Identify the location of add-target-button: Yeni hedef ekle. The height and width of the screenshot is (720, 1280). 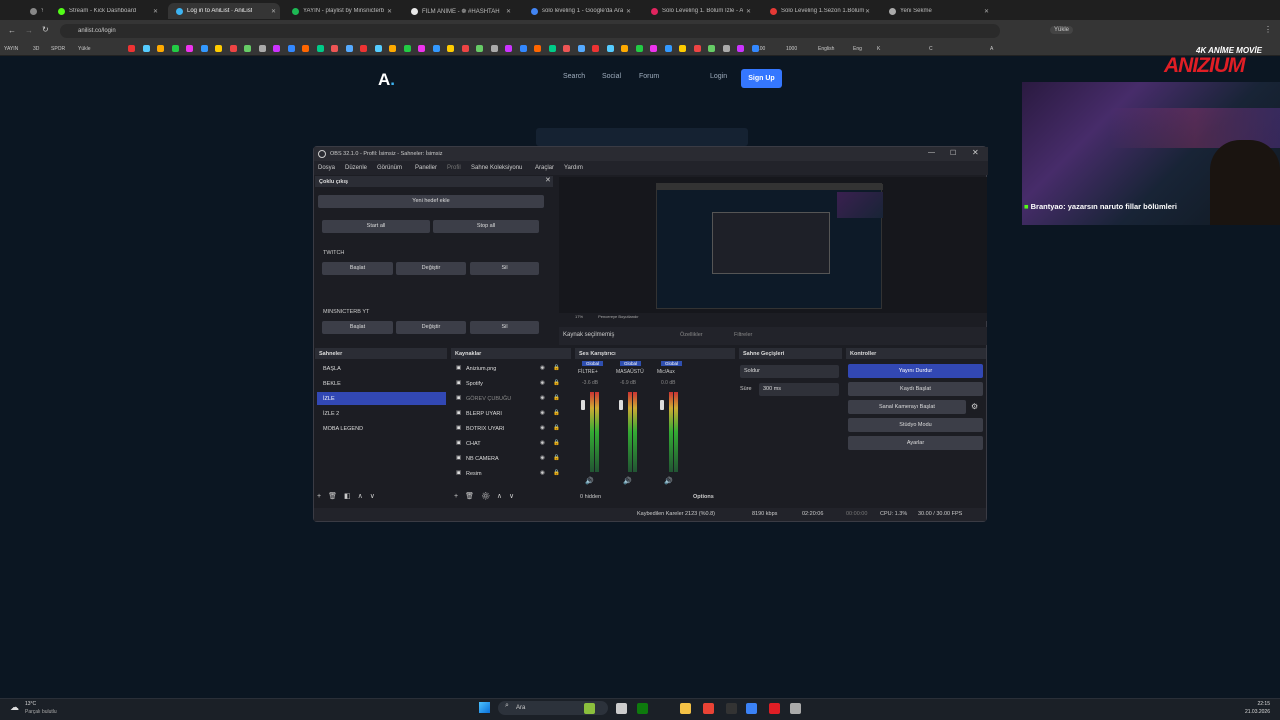
(431, 201).